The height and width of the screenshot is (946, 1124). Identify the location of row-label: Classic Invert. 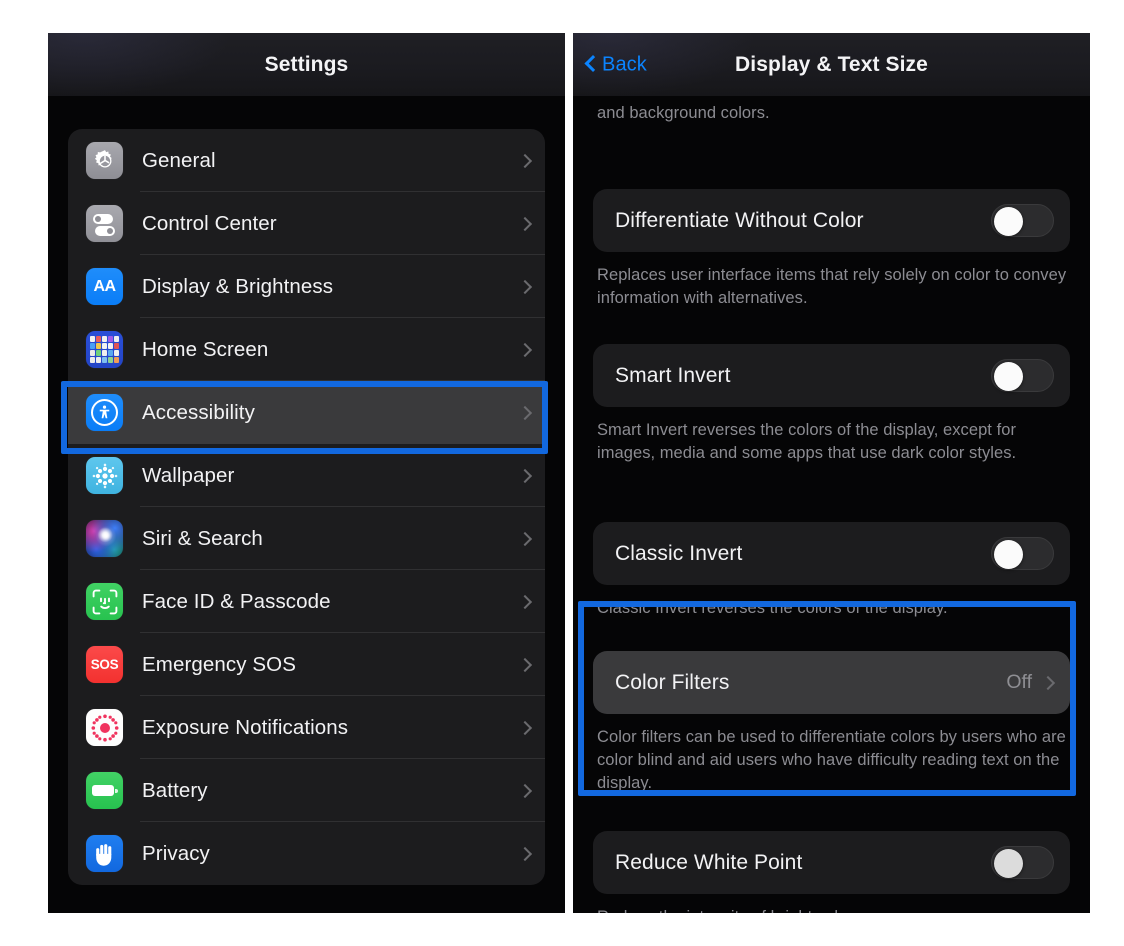
(679, 553).